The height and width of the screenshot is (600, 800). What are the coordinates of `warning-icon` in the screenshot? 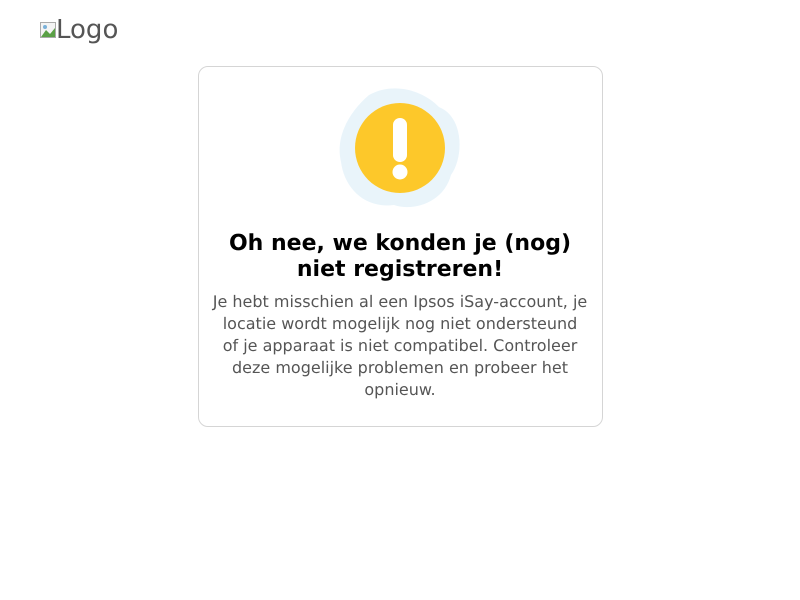 It's located at (400, 148).